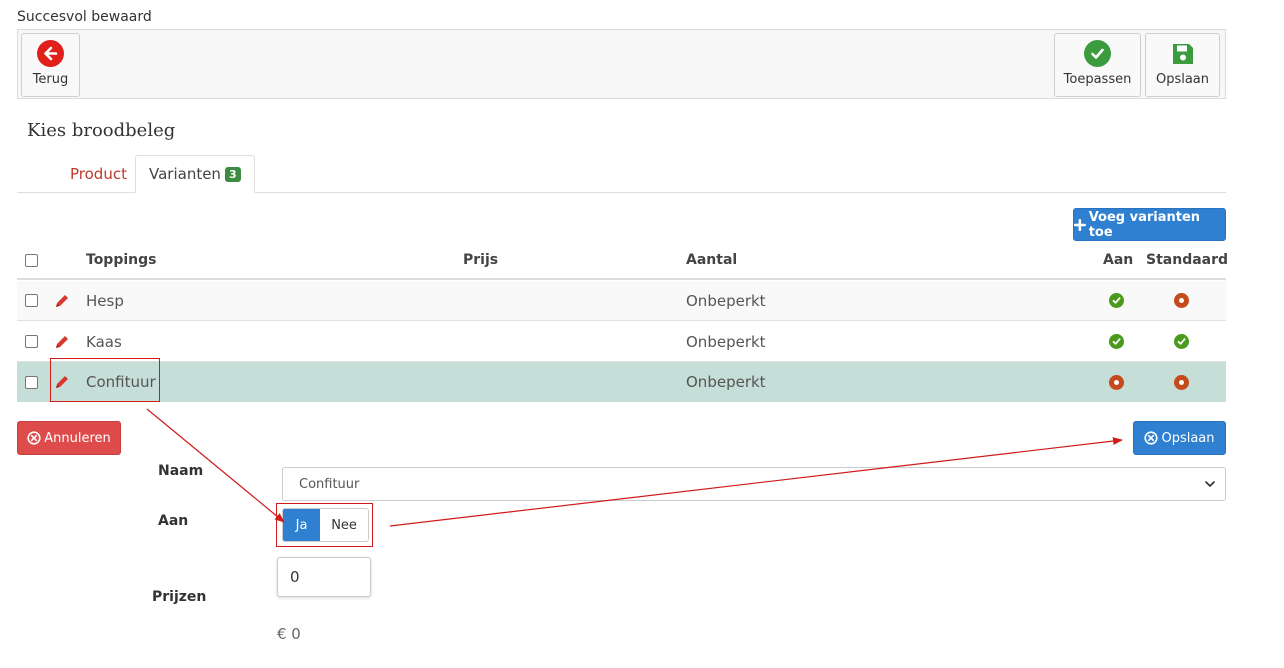 The image size is (1284, 668). I want to click on floppy-disk-icon, so click(1182, 53).